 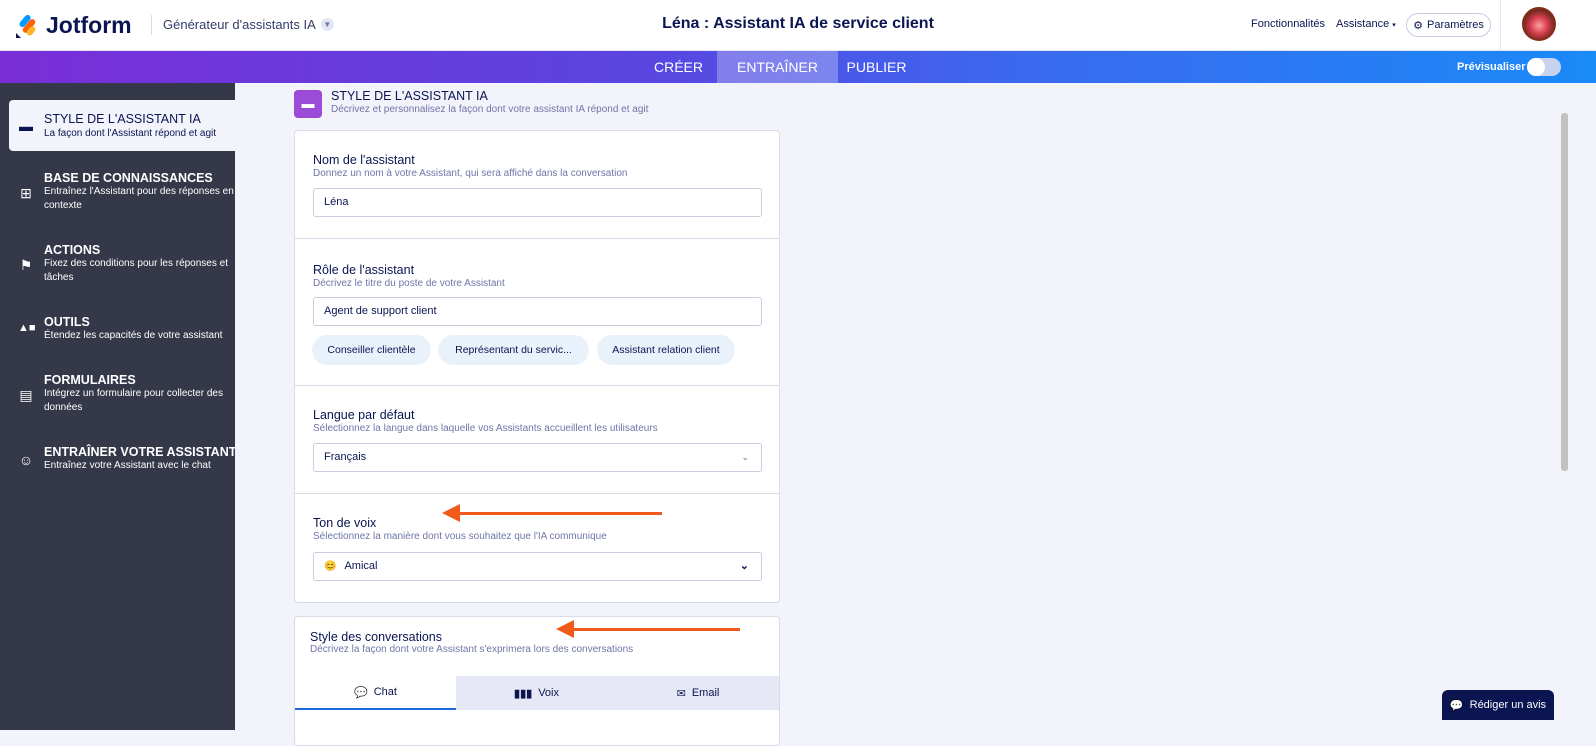 What do you see at coordinates (27, 328) in the screenshot?
I see `shapes-icon: ▲■` at bounding box center [27, 328].